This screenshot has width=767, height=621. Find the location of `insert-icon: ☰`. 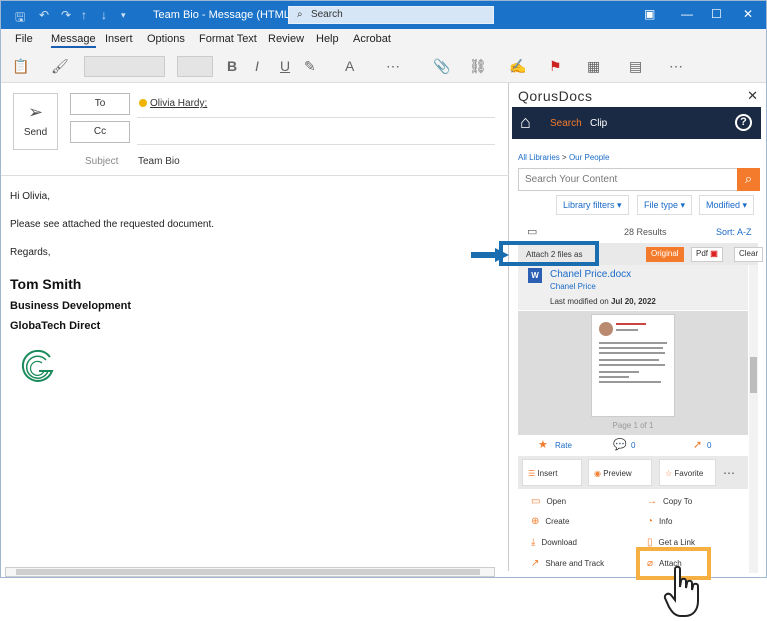

insert-icon: ☰ is located at coordinates (532, 473).